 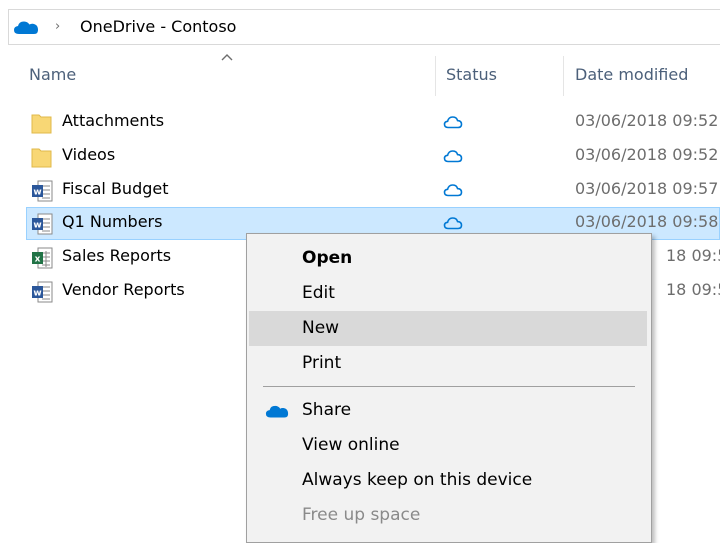 I want to click on column-header-name: Name, so click(x=52, y=74).